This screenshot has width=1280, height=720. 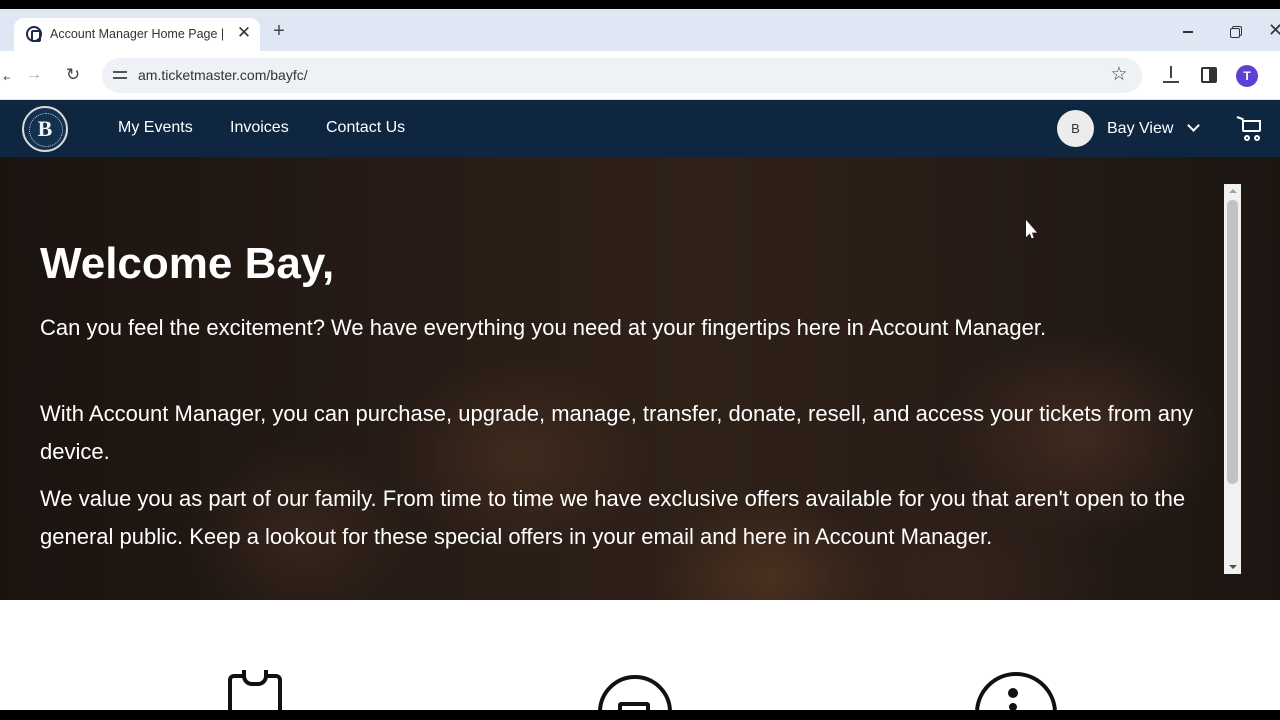 I want to click on browser-toolbar: ← → ↻ am.ticketmaster.com/bayfc/ ☆ T, so click(x=640, y=75).